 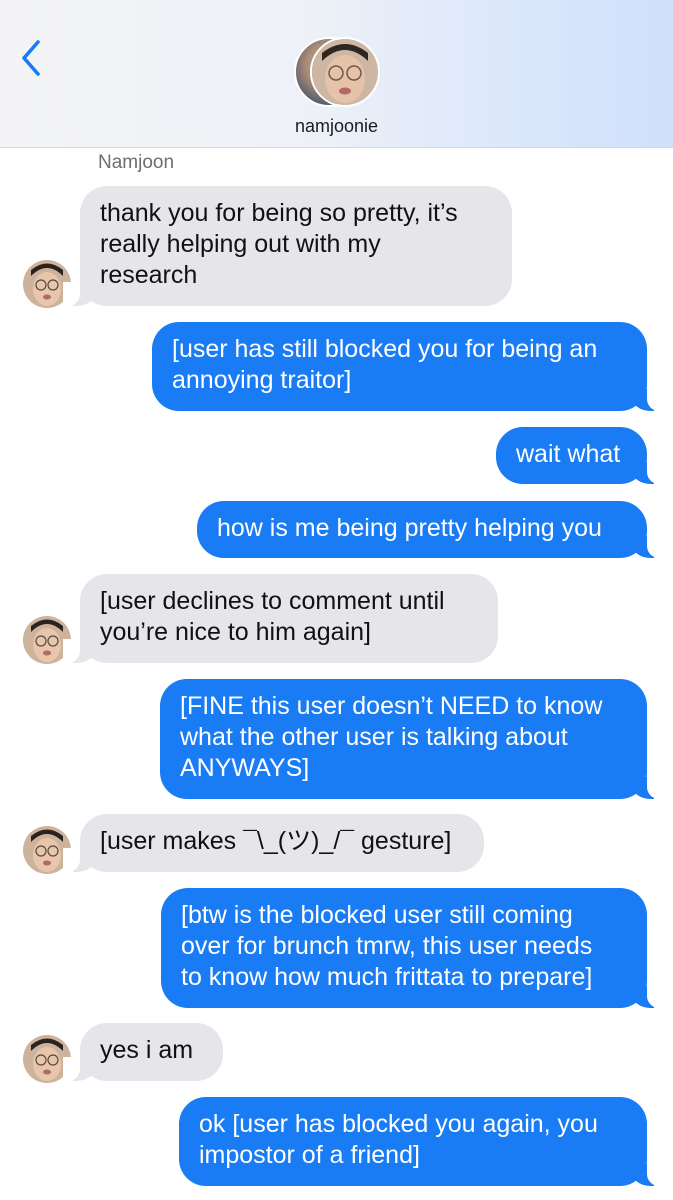 I want to click on message-line: thank you for being so pretty, it’s, so click(x=279, y=213).